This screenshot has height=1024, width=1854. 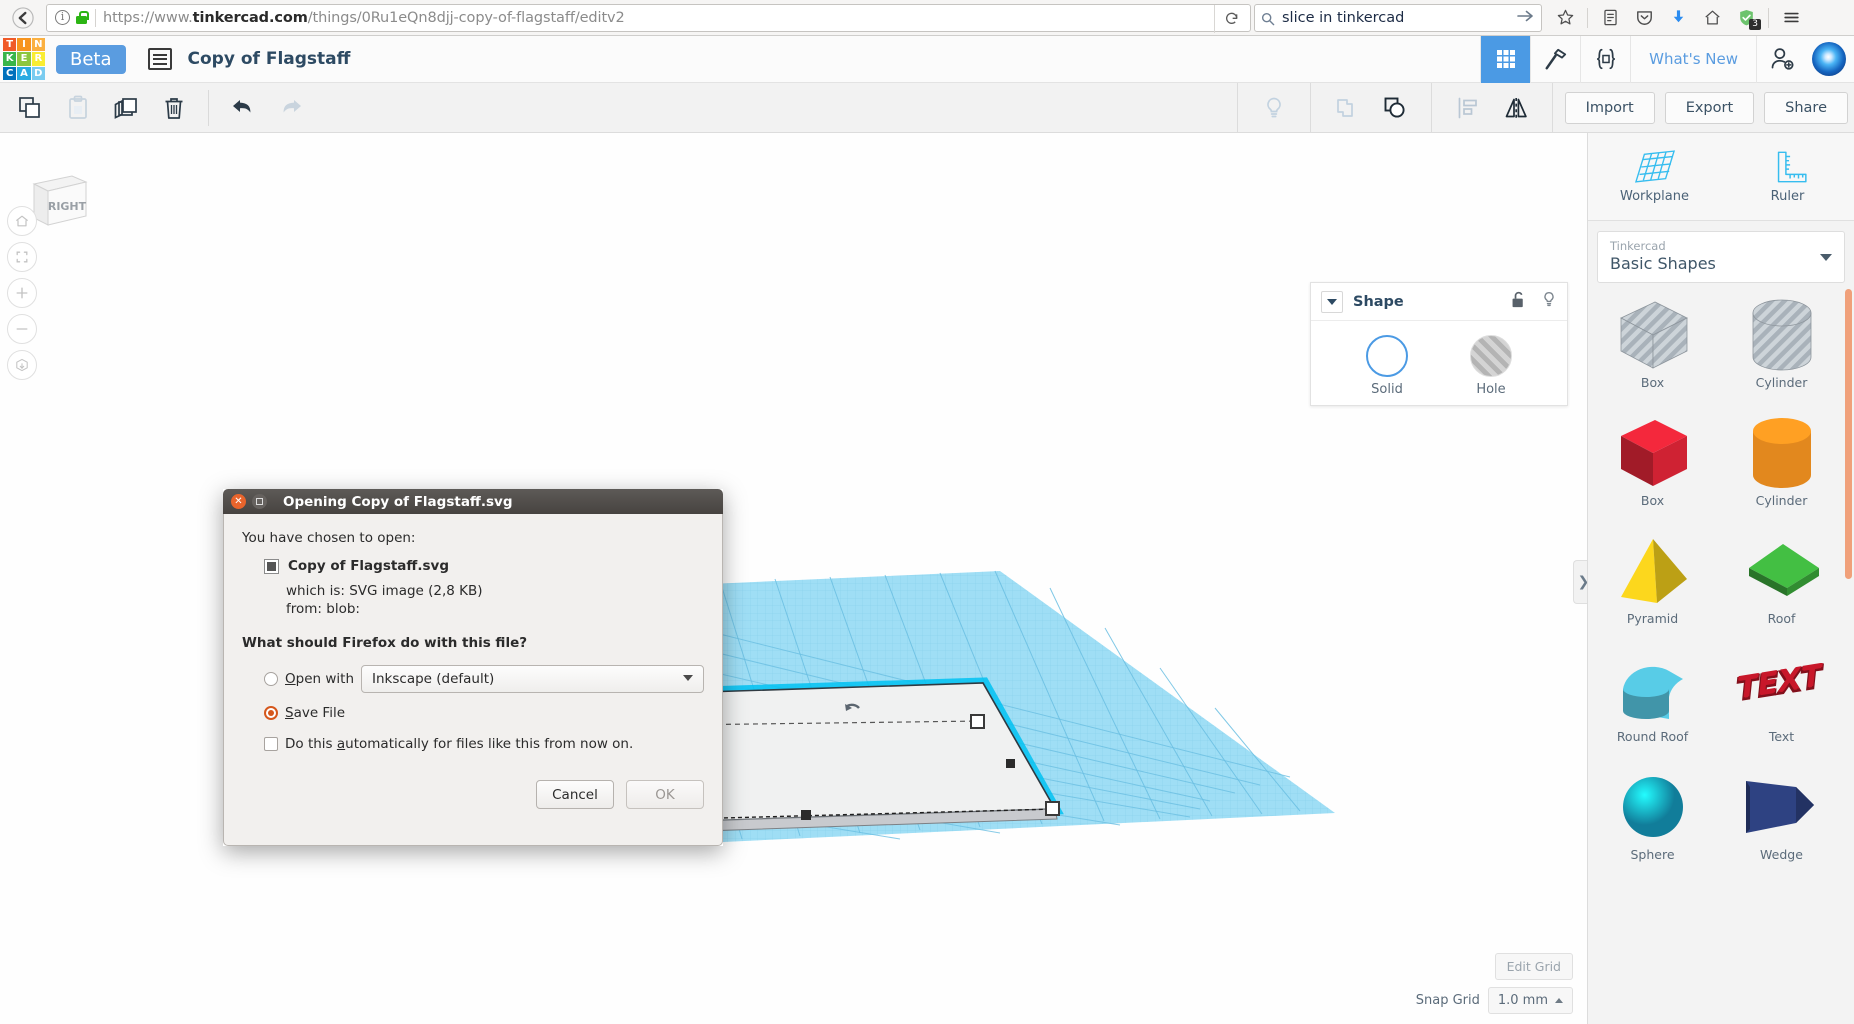 What do you see at coordinates (1395, 108) in the screenshot?
I see `ungroup-icon` at bounding box center [1395, 108].